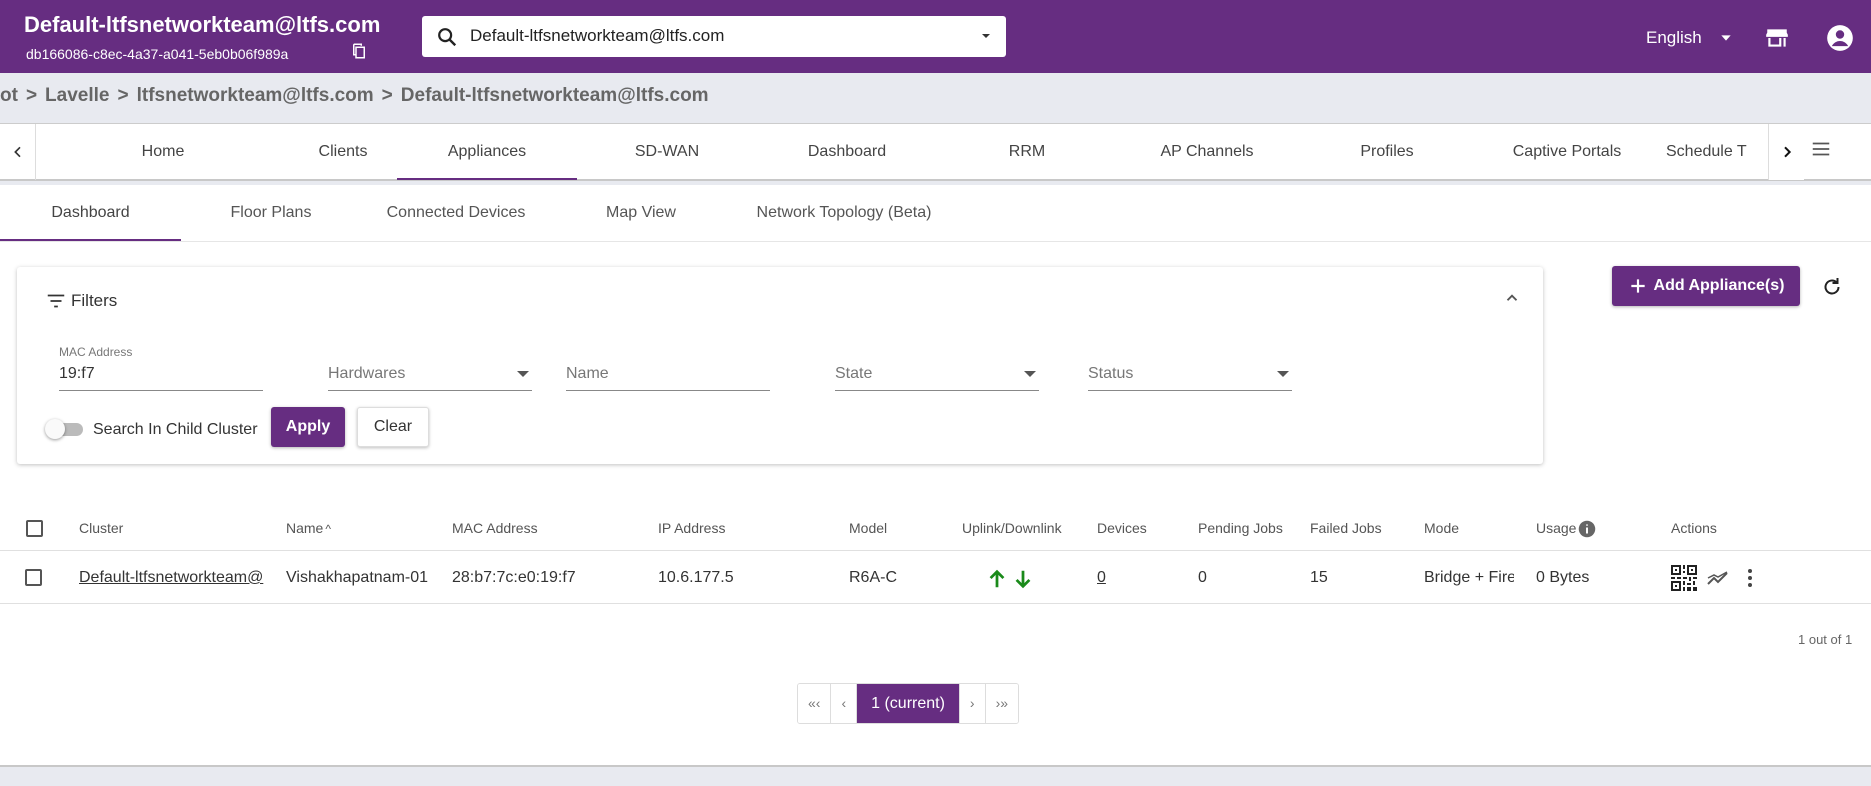  What do you see at coordinates (157, 54) in the screenshot?
I see `org-id: db166086-c8ec-4a37-a041-5eb0b06f989a` at bounding box center [157, 54].